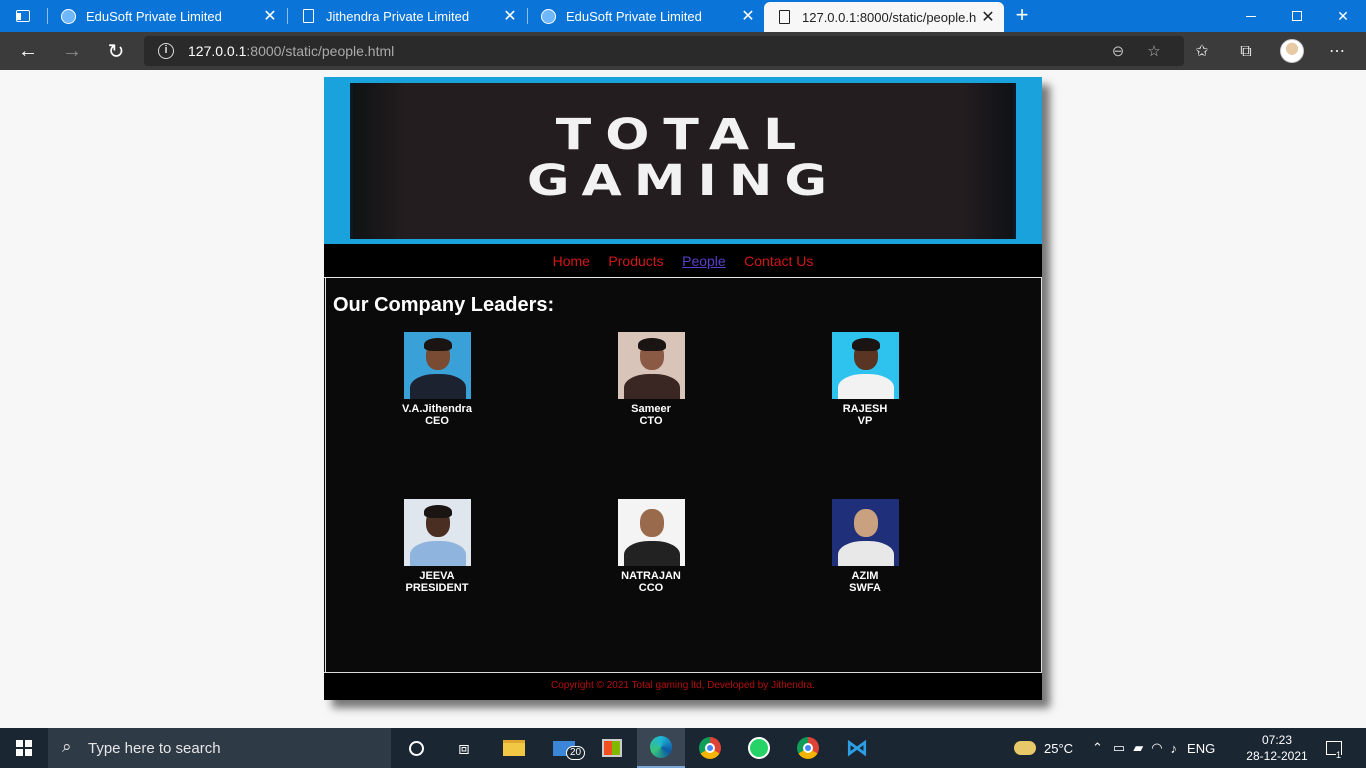 The image size is (1366, 768). Describe the element at coordinates (1337, 52) in the screenshot. I see `more-menu-icon: ⋯` at that location.